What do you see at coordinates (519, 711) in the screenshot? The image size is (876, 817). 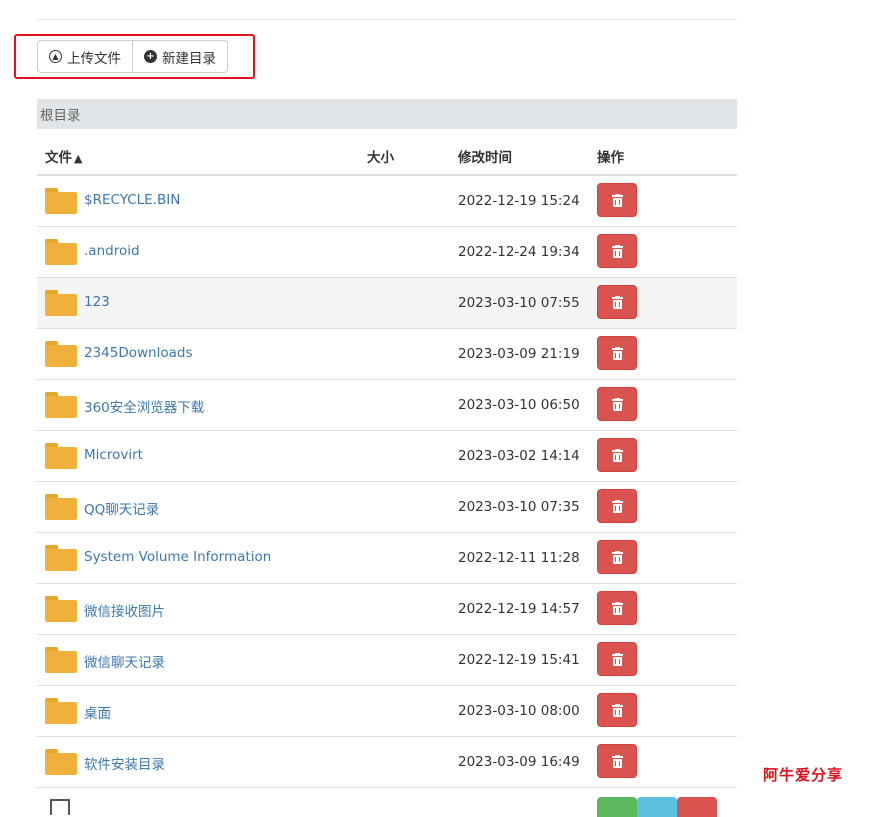 I see `modified-time: 2023-03-10 08:00` at bounding box center [519, 711].